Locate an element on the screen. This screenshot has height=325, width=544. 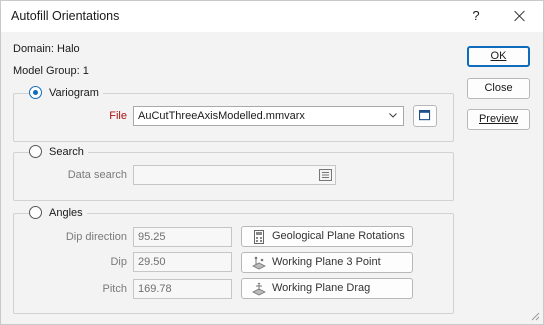
geological-plane-rotations-label: Geological Plane Rotations is located at coordinates (338, 236).